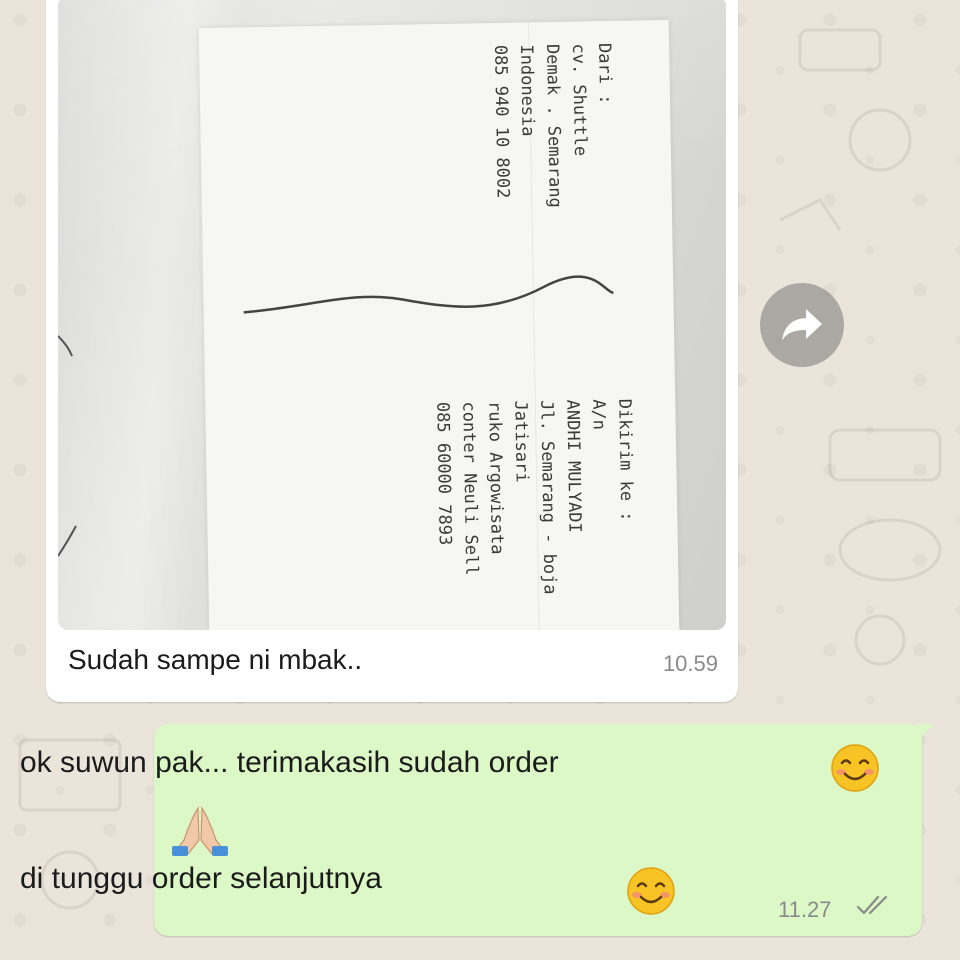 The width and height of the screenshot is (960, 960). What do you see at coordinates (625, 460) in the screenshot?
I see `recipient-line: Dikirim ke :` at bounding box center [625, 460].